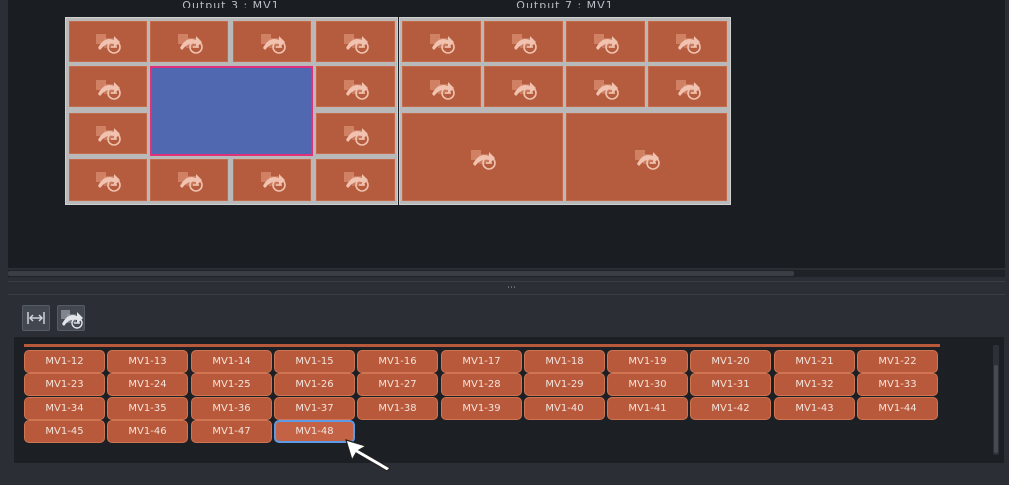  What do you see at coordinates (314, 408) in the screenshot?
I see `source-button-mv1-37: MV1-37` at bounding box center [314, 408].